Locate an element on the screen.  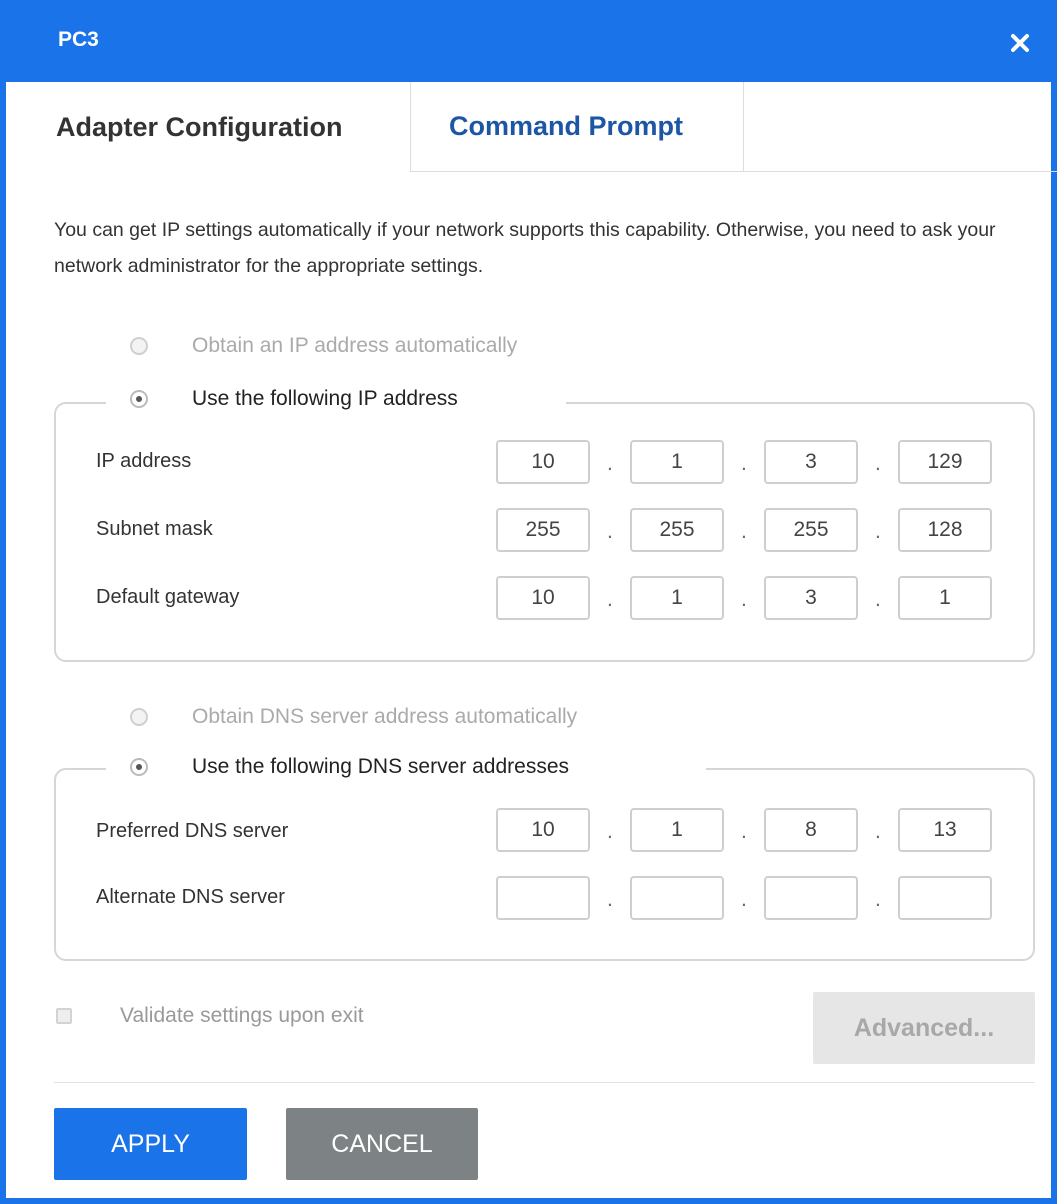
subnet-mask-octet-3: 255 is located at coordinates (811, 530).